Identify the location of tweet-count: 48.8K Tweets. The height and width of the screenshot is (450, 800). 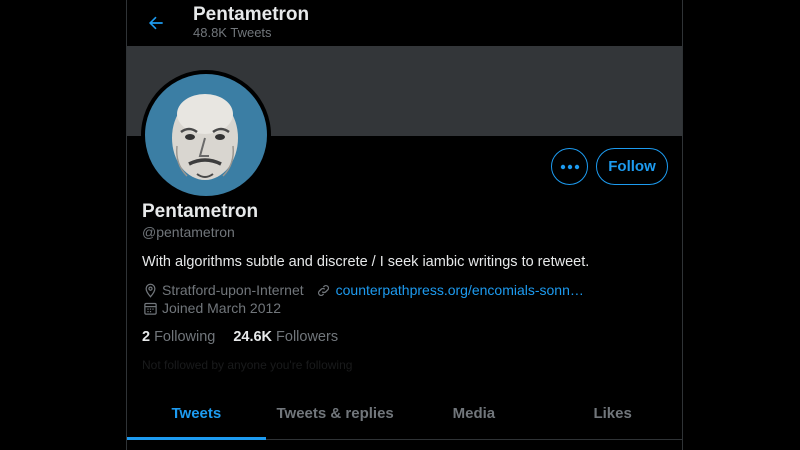
(232, 32).